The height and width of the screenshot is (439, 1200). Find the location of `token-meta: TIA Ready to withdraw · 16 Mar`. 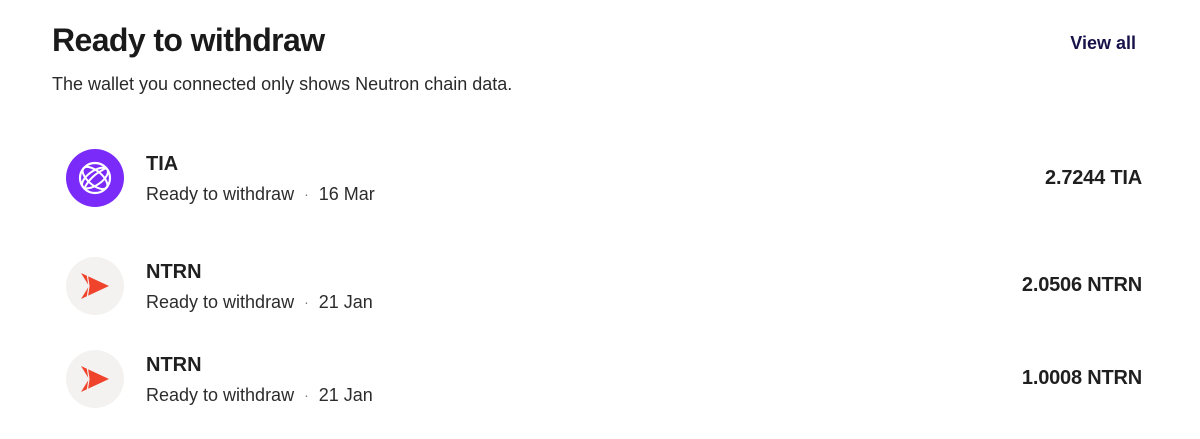

token-meta: TIA Ready to withdraw · 16 Mar is located at coordinates (260, 178).